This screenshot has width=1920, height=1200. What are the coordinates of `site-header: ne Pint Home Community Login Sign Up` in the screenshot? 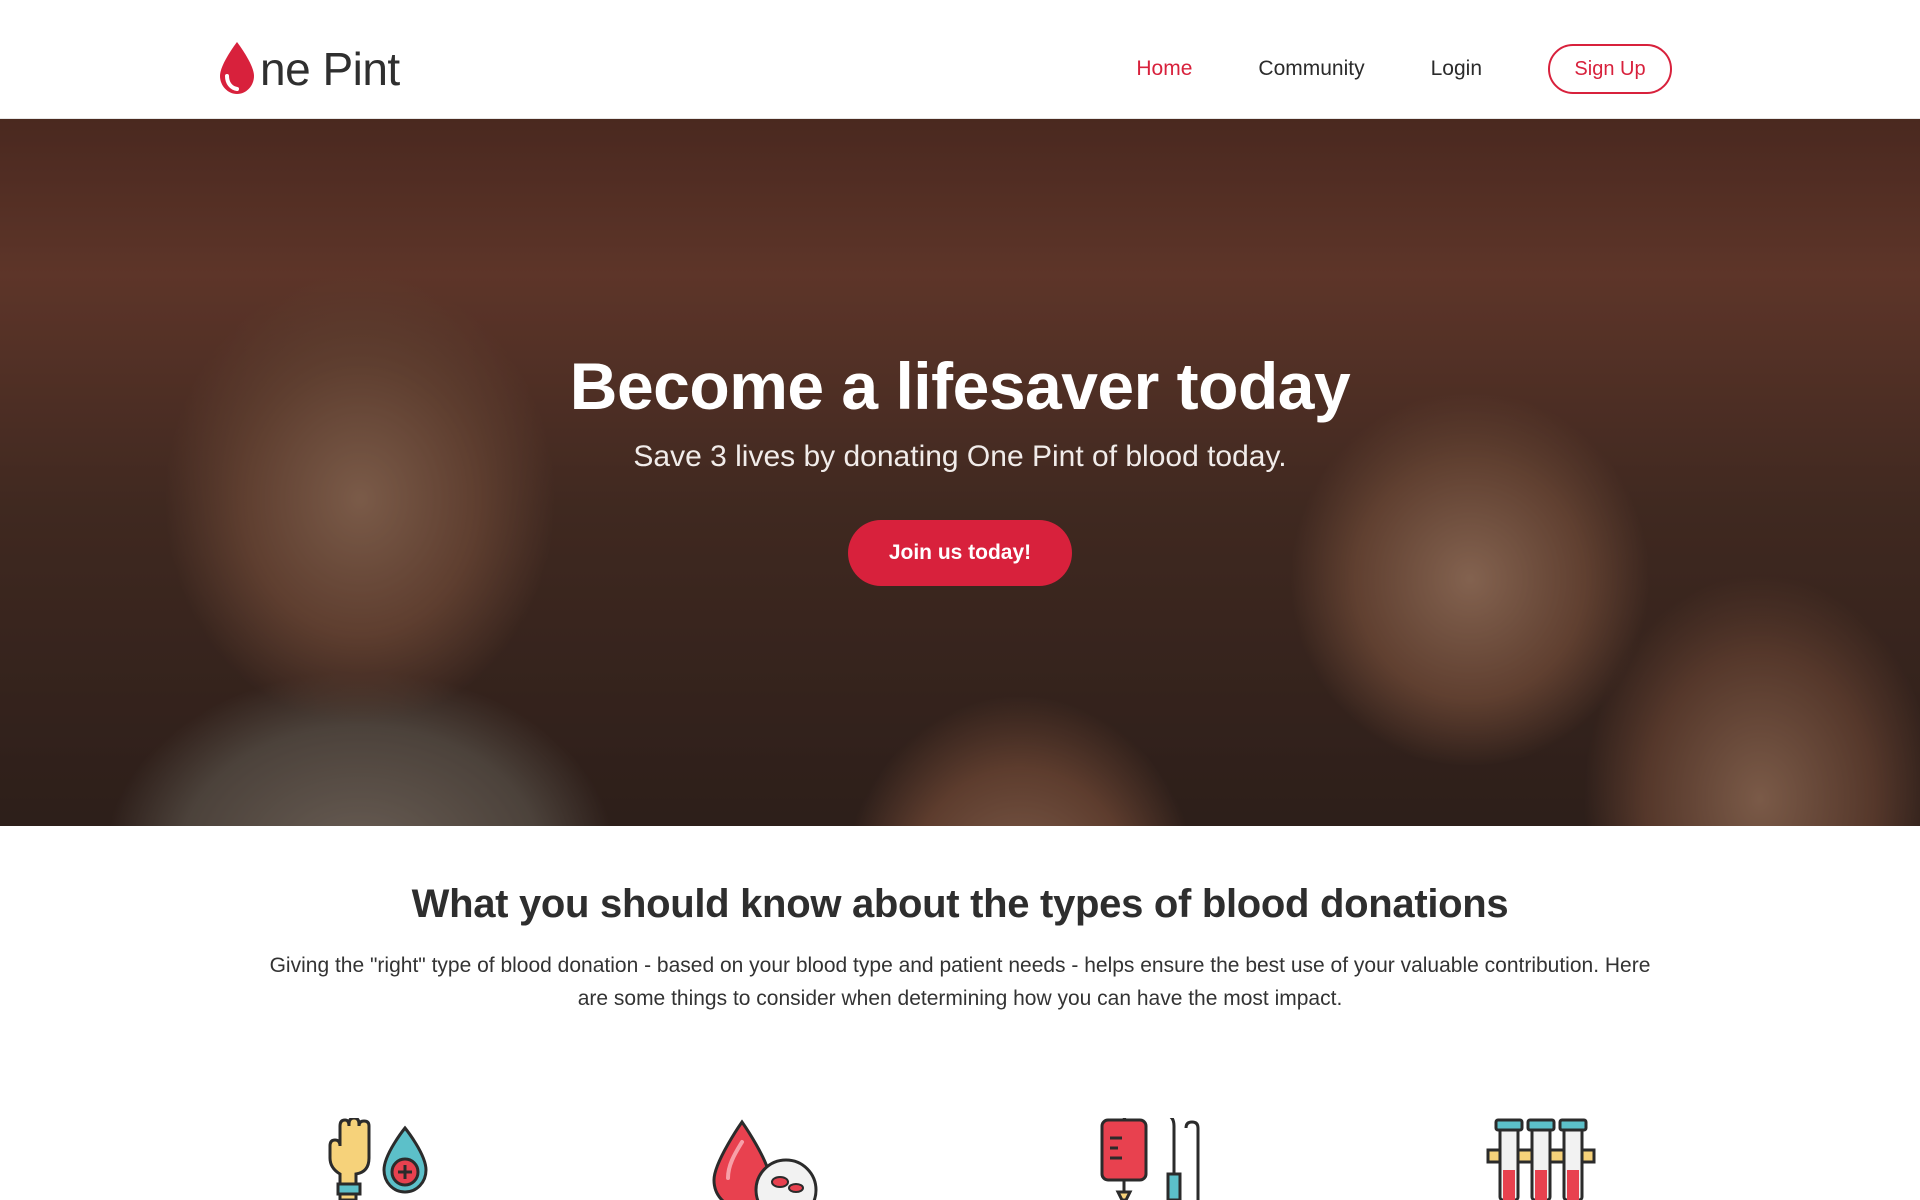 It's located at (960, 59).